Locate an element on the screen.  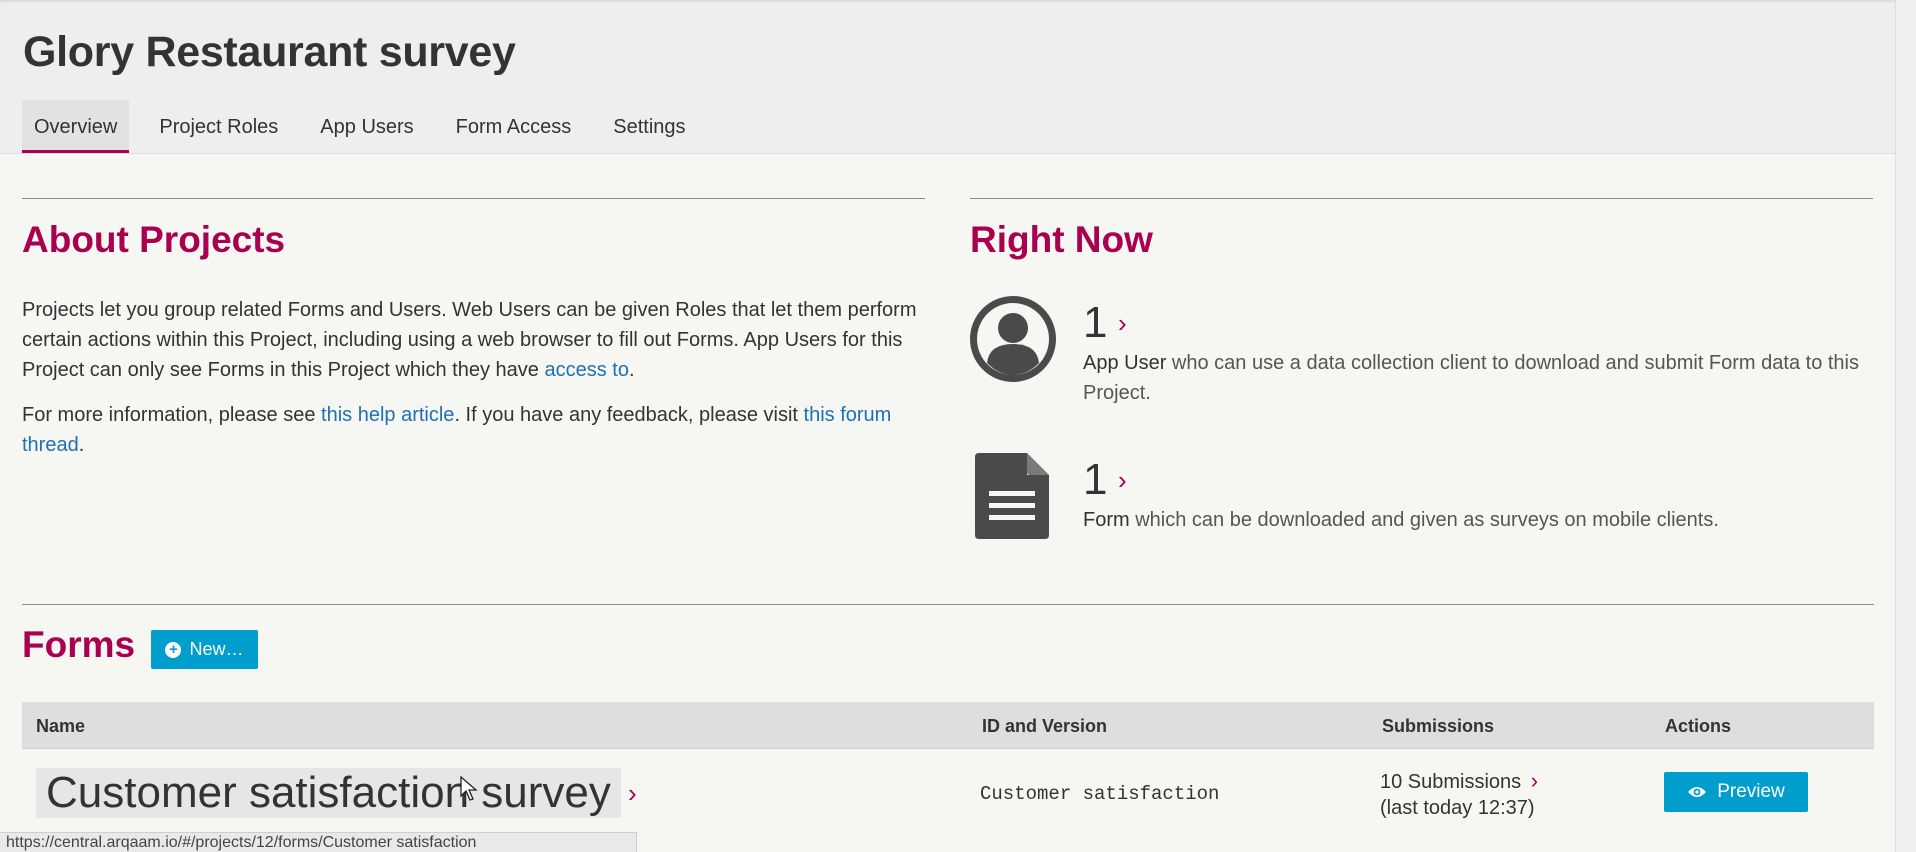
plus-circle-icon: + is located at coordinates (173, 649).